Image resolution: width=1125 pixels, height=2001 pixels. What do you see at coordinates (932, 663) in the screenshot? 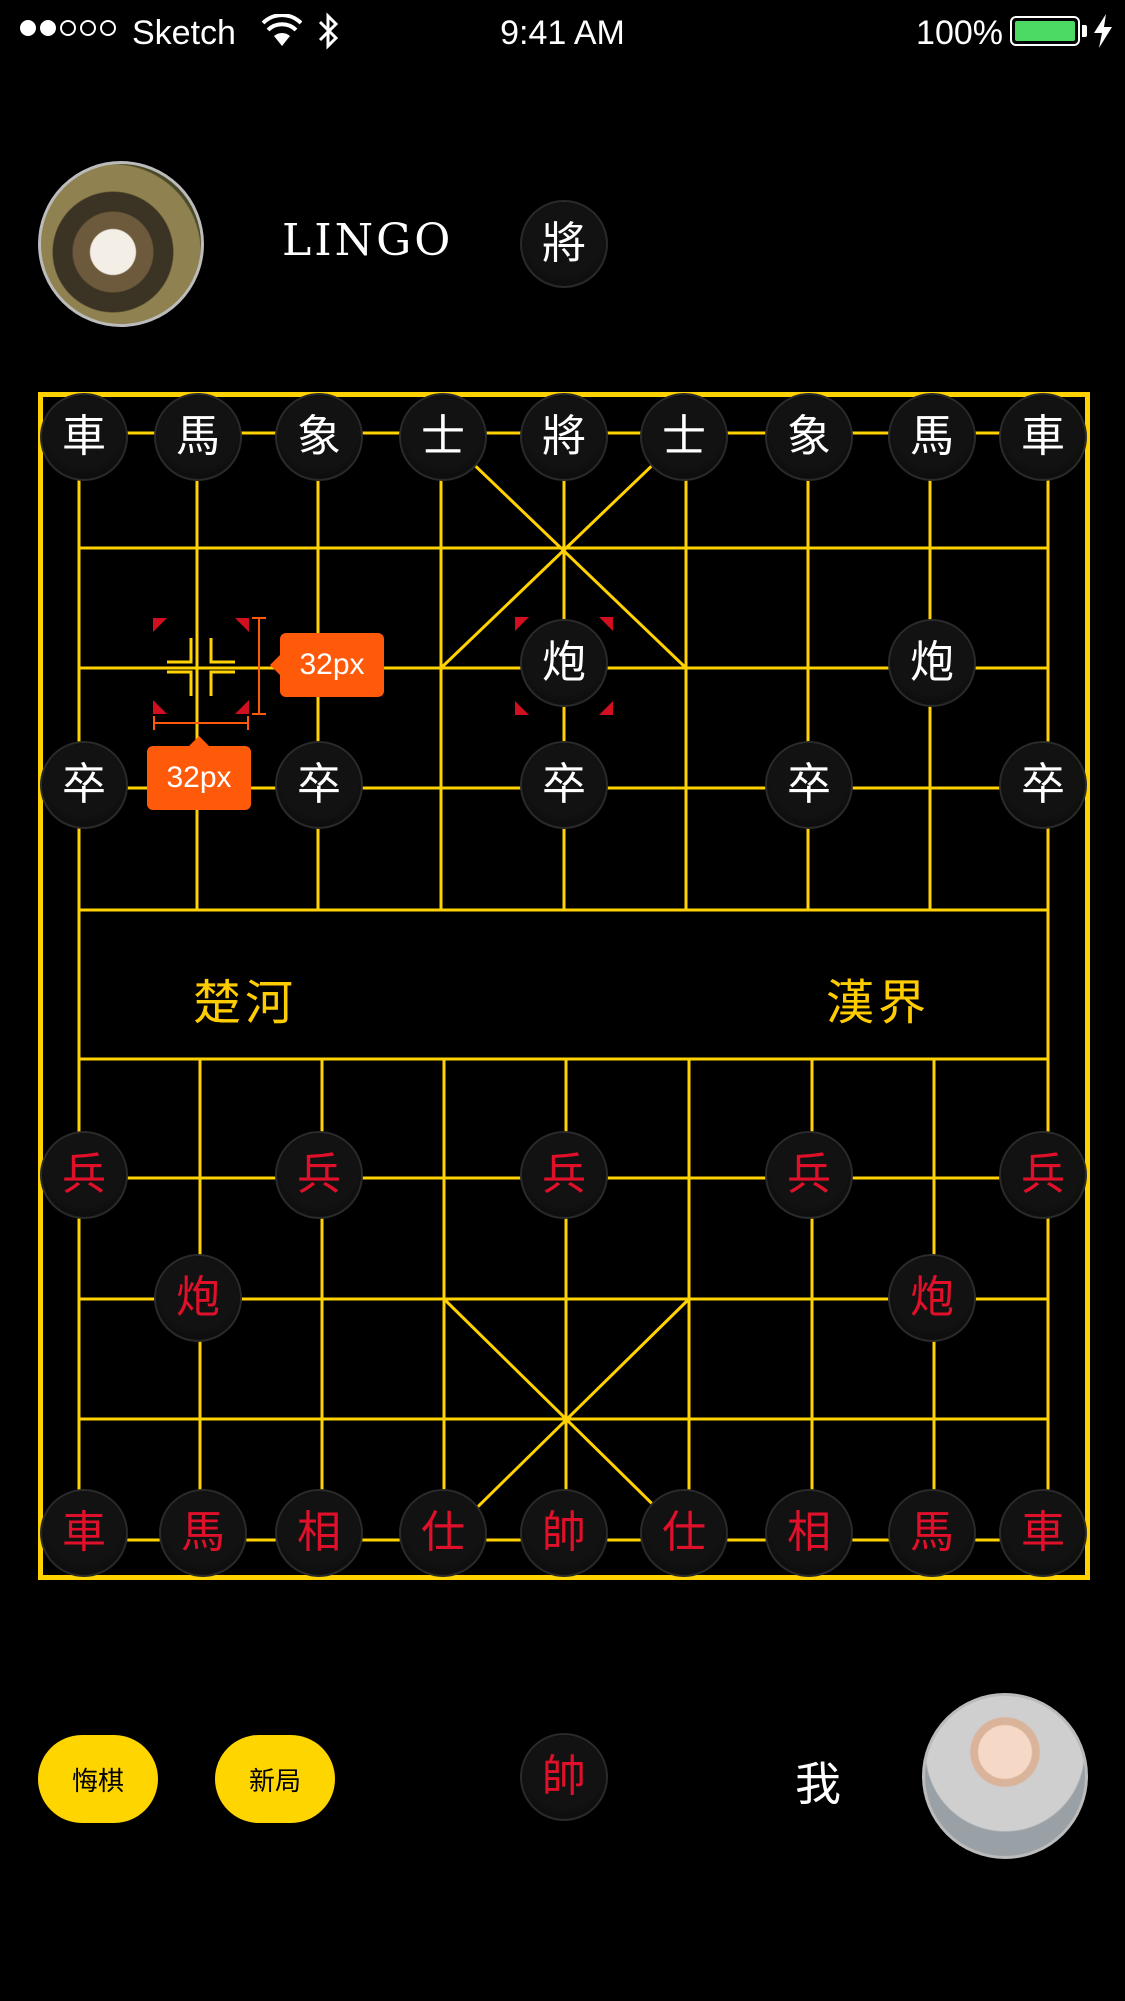
I see `black-cannon: 炮` at bounding box center [932, 663].